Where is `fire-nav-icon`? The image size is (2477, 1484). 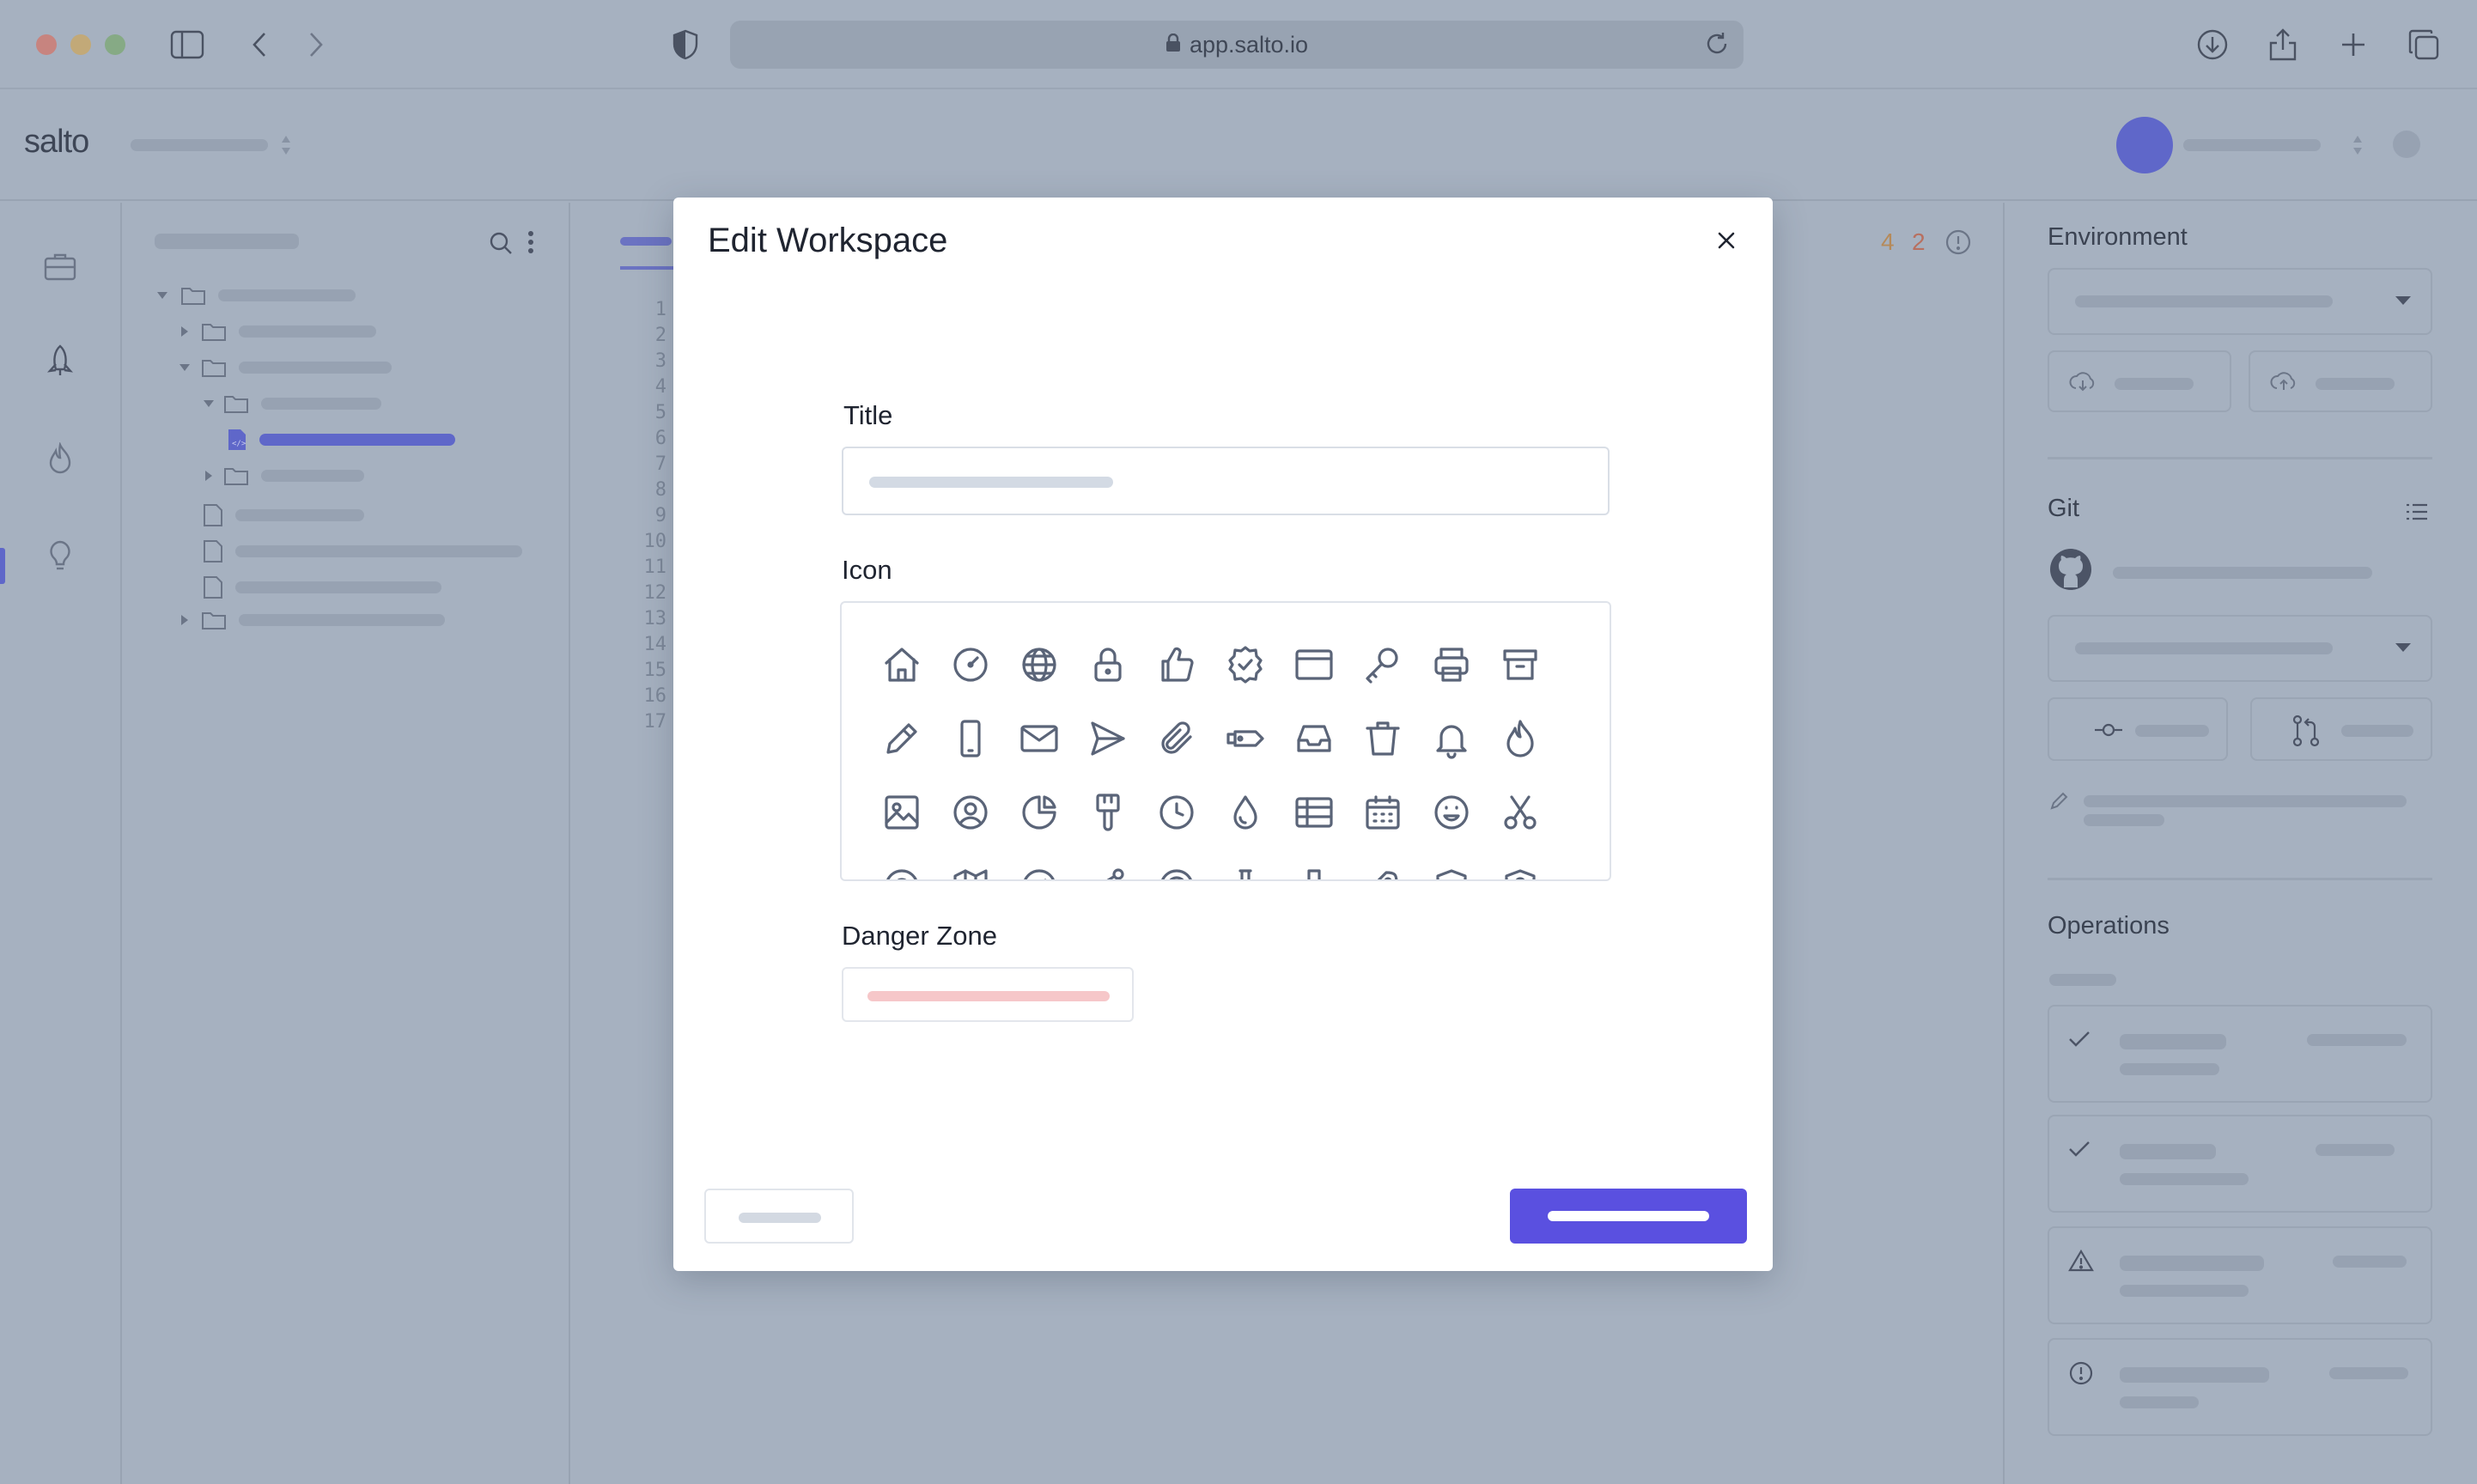
fire-nav-icon is located at coordinates (60, 459).